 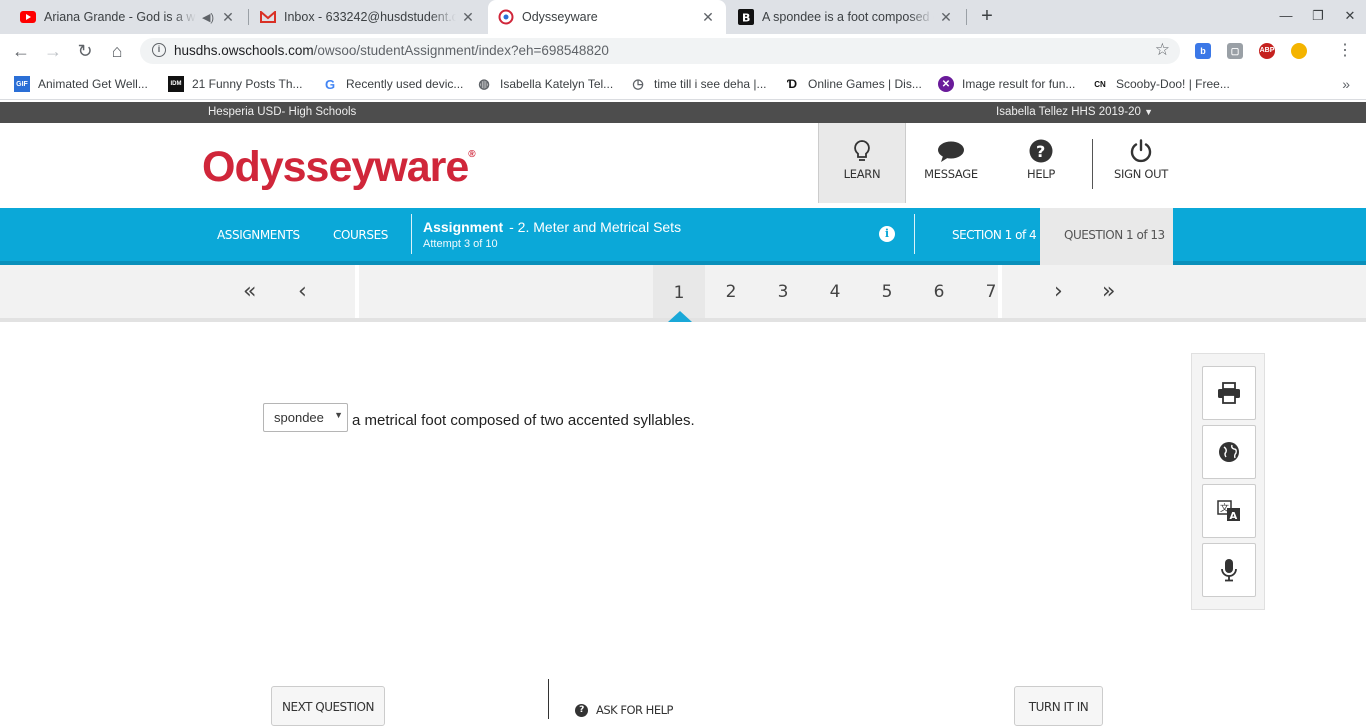 What do you see at coordinates (1346, 84) in the screenshot?
I see `bookmarks-overflow-icon: »` at bounding box center [1346, 84].